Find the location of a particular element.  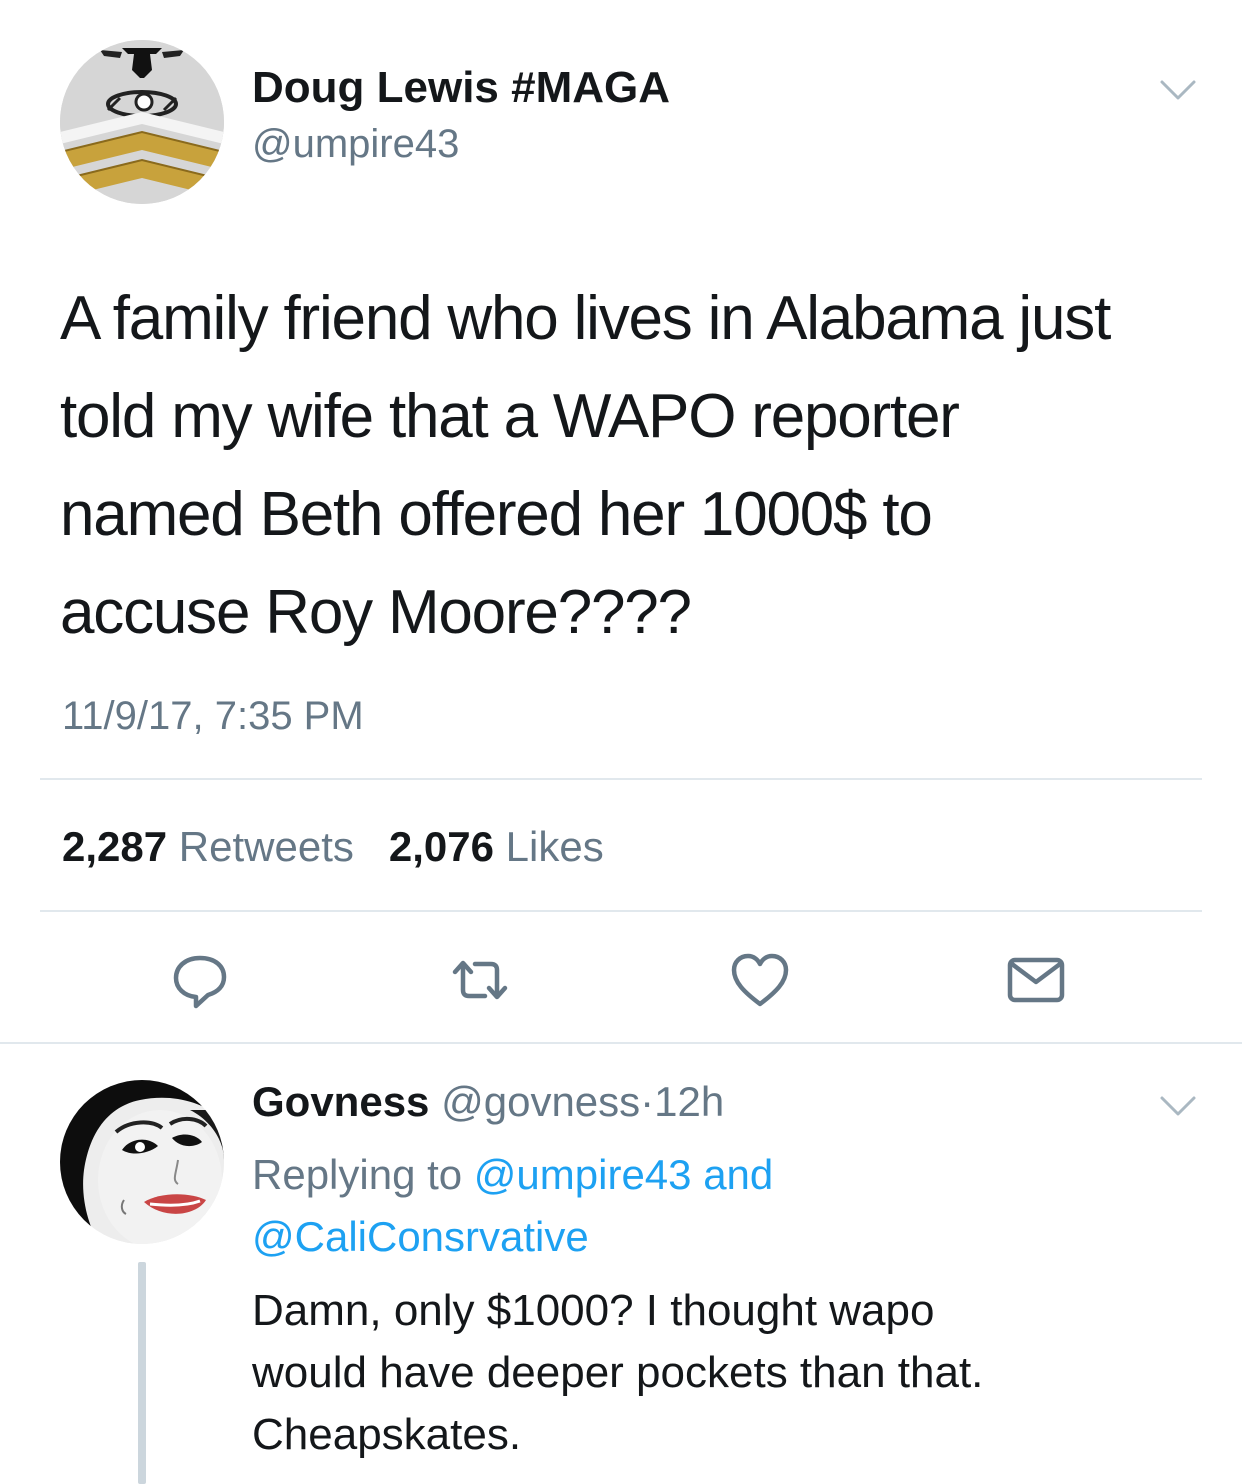

heart-icon is located at coordinates (760, 980).